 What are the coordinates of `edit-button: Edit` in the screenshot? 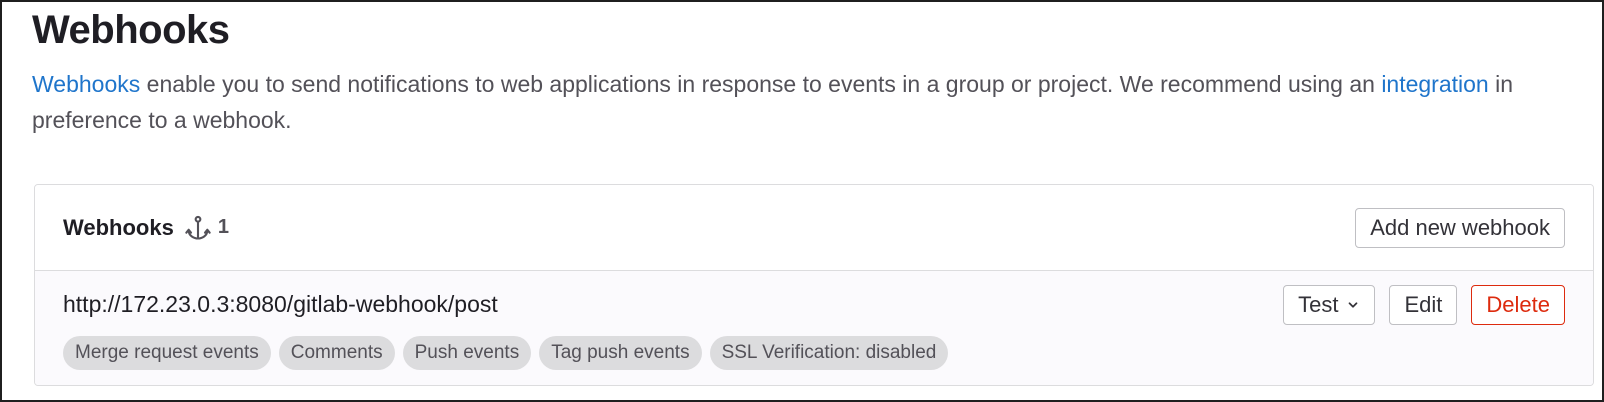 It's located at (1423, 305).